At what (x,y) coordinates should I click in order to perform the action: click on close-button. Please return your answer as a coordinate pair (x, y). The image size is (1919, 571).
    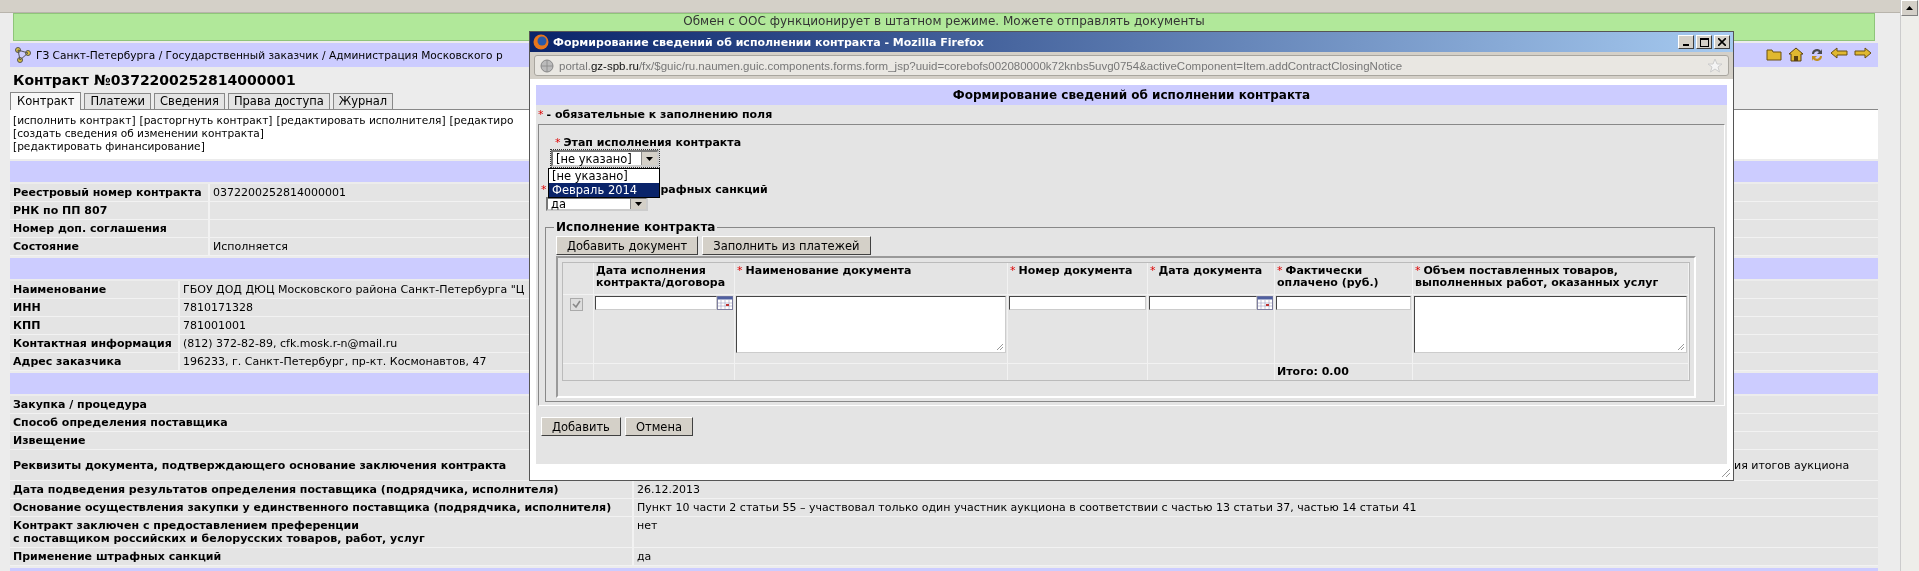
    Looking at the image, I should click on (1722, 42).